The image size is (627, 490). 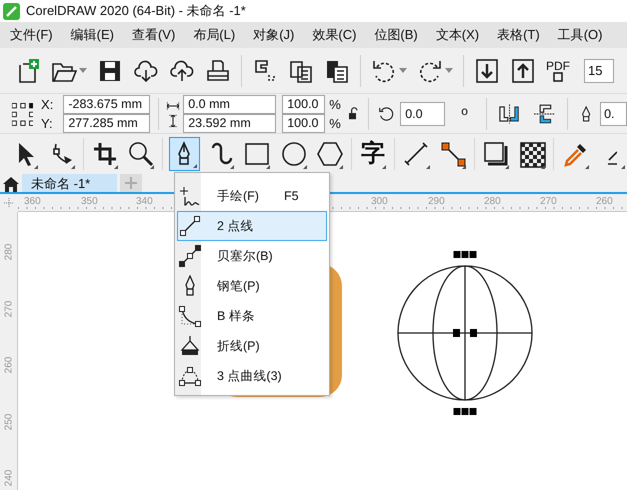 What do you see at coordinates (613, 114) in the screenshot?
I see `outline-width-field: 0.` at bounding box center [613, 114].